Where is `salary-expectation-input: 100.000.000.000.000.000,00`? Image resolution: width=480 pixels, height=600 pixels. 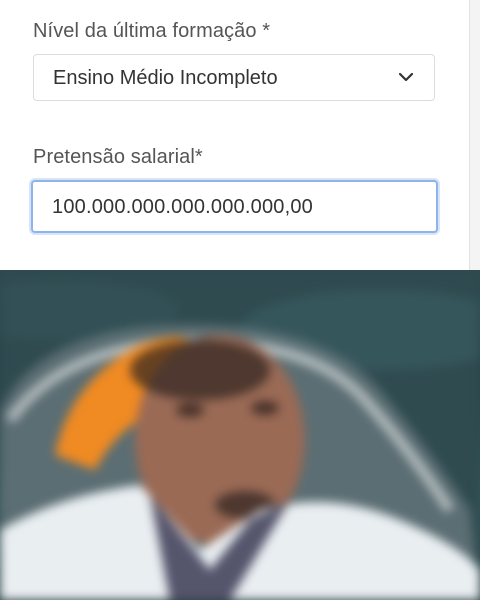 salary-expectation-input: 100.000.000.000.000.000,00 is located at coordinates (234, 206).